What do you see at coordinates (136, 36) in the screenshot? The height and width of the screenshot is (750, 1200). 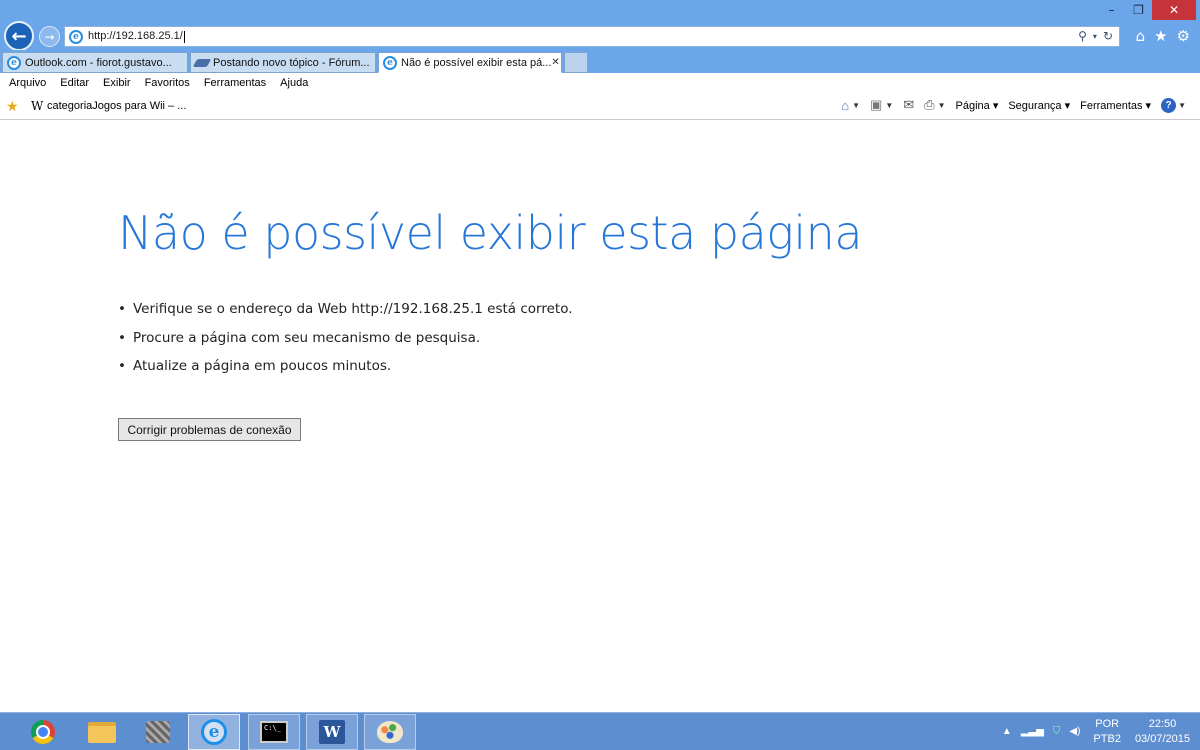 I see `address-url: http://192.168.25.1/` at bounding box center [136, 36].